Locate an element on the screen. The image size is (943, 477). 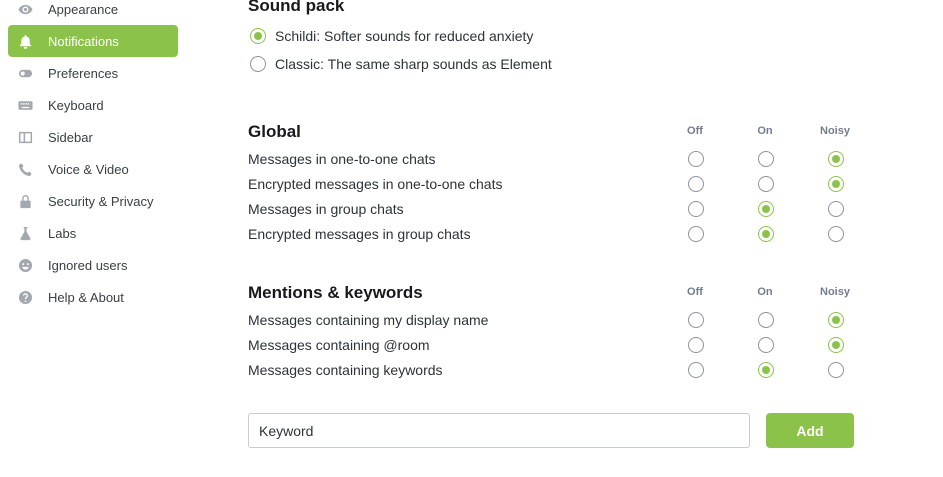
mentions-row-label: Messages containing my display name is located at coordinates (368, 320).